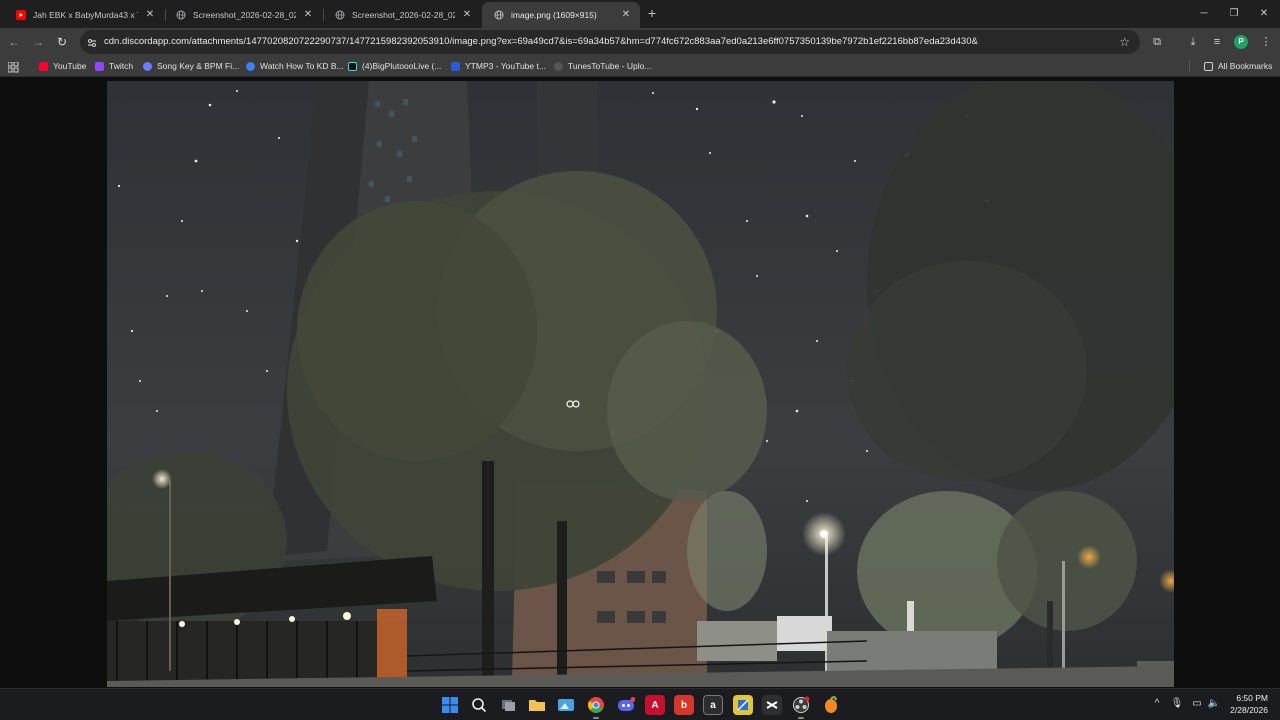 The image size is (1280, 720). What do you see at coordinates (1217, 42) in the screenshot?
I see `media-controls-icon: ≡` at bounding box center [1217, 42].